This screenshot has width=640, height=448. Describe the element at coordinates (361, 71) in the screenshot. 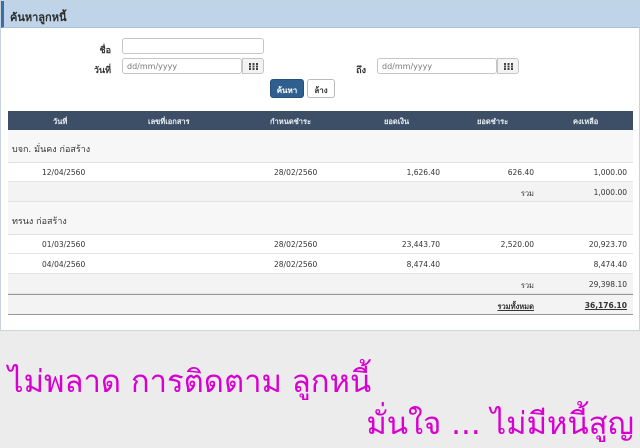

I see `date-to-label: ถึง` at that location.